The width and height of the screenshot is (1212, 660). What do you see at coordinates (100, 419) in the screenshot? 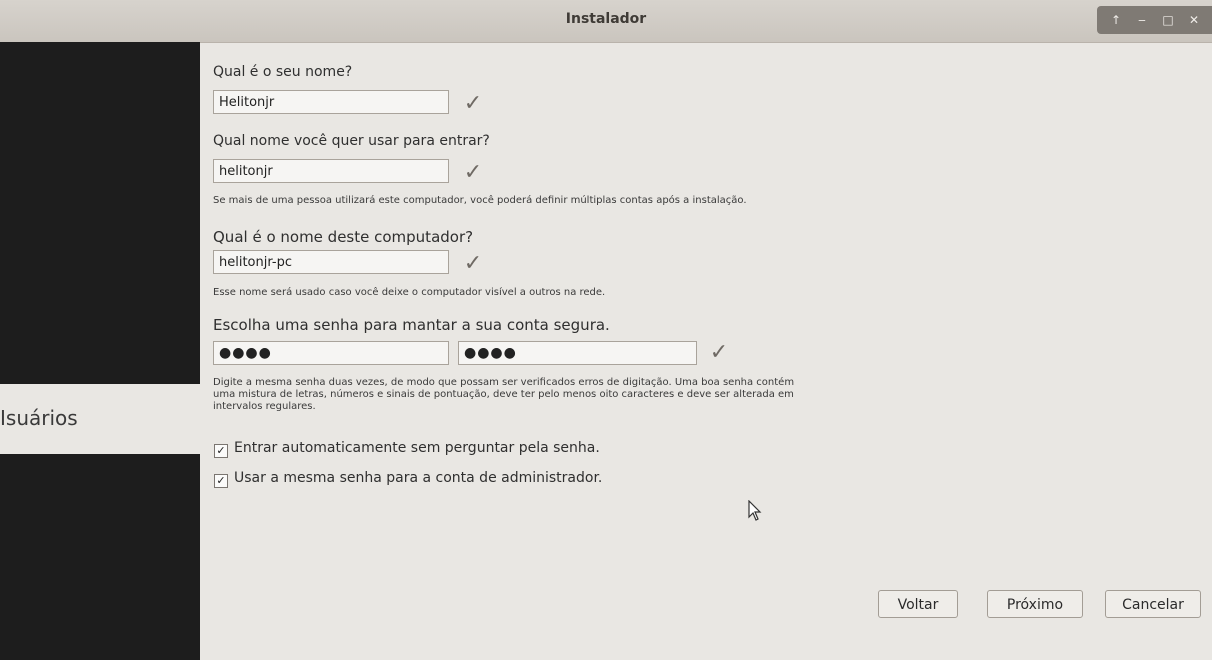
I see `sidebar-current-step: Isuários` at bounding box center [100, 419].